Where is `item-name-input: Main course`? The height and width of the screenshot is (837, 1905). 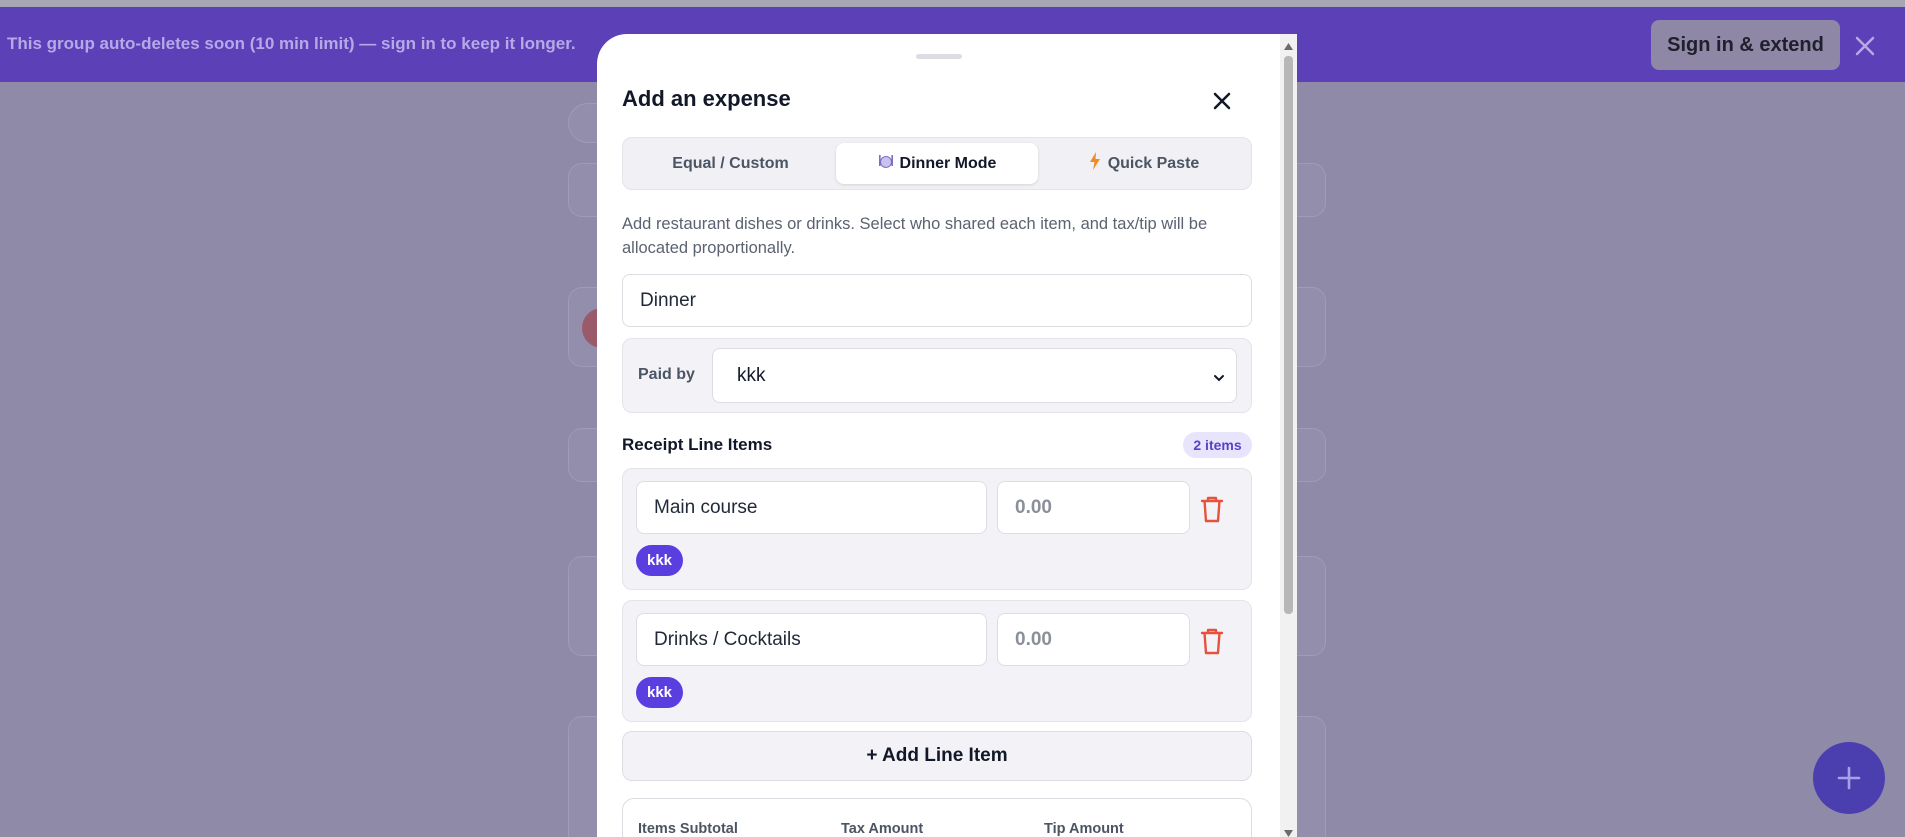 item-name-input: Main course is located at coordinates (811, 507).